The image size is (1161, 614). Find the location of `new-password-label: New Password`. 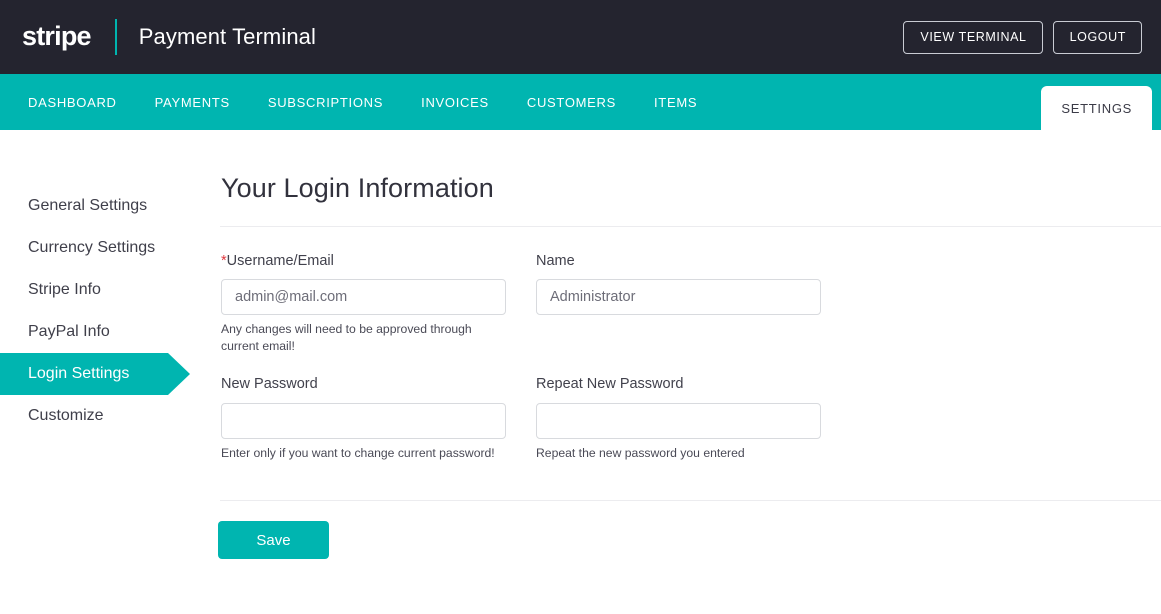

new-password-label: New Password is located at coordinates (269, 384).